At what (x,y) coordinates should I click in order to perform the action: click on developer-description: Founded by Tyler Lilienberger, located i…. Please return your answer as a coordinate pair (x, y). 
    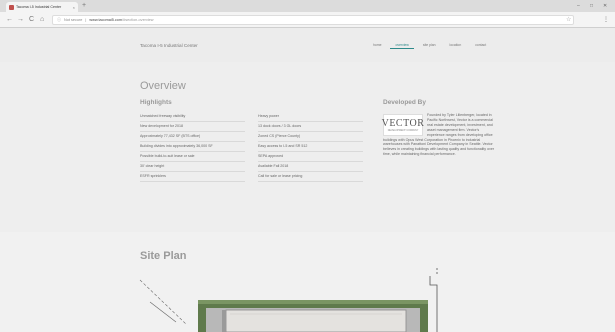
    Looking at the image, I should click on (439, 135).